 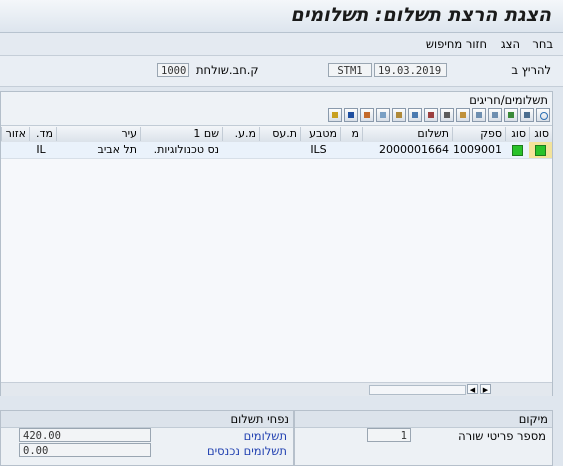 I want to click on find-next-icon, so click(x=463, y=115).